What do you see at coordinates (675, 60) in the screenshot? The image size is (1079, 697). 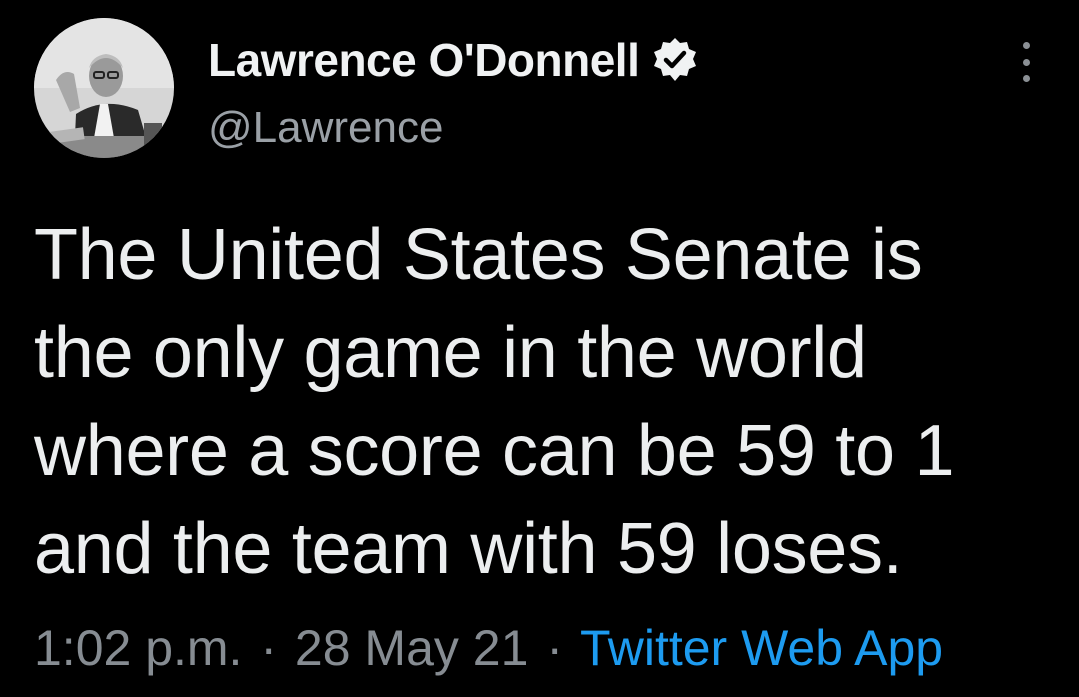 I see `verified-badge-icon` at bounding box center [675, 60].